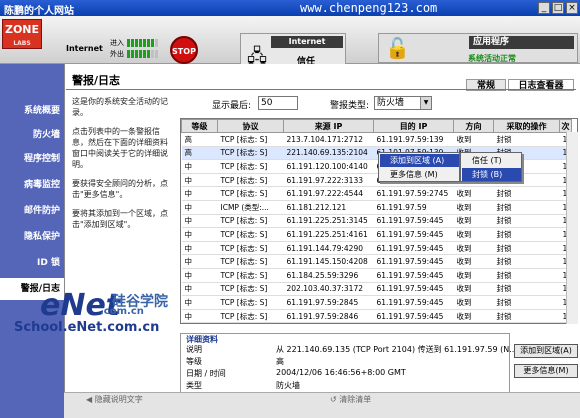  Describe the element at coordinates (199, 126) in the screenshot. I see `column-header: 等级` at that location.